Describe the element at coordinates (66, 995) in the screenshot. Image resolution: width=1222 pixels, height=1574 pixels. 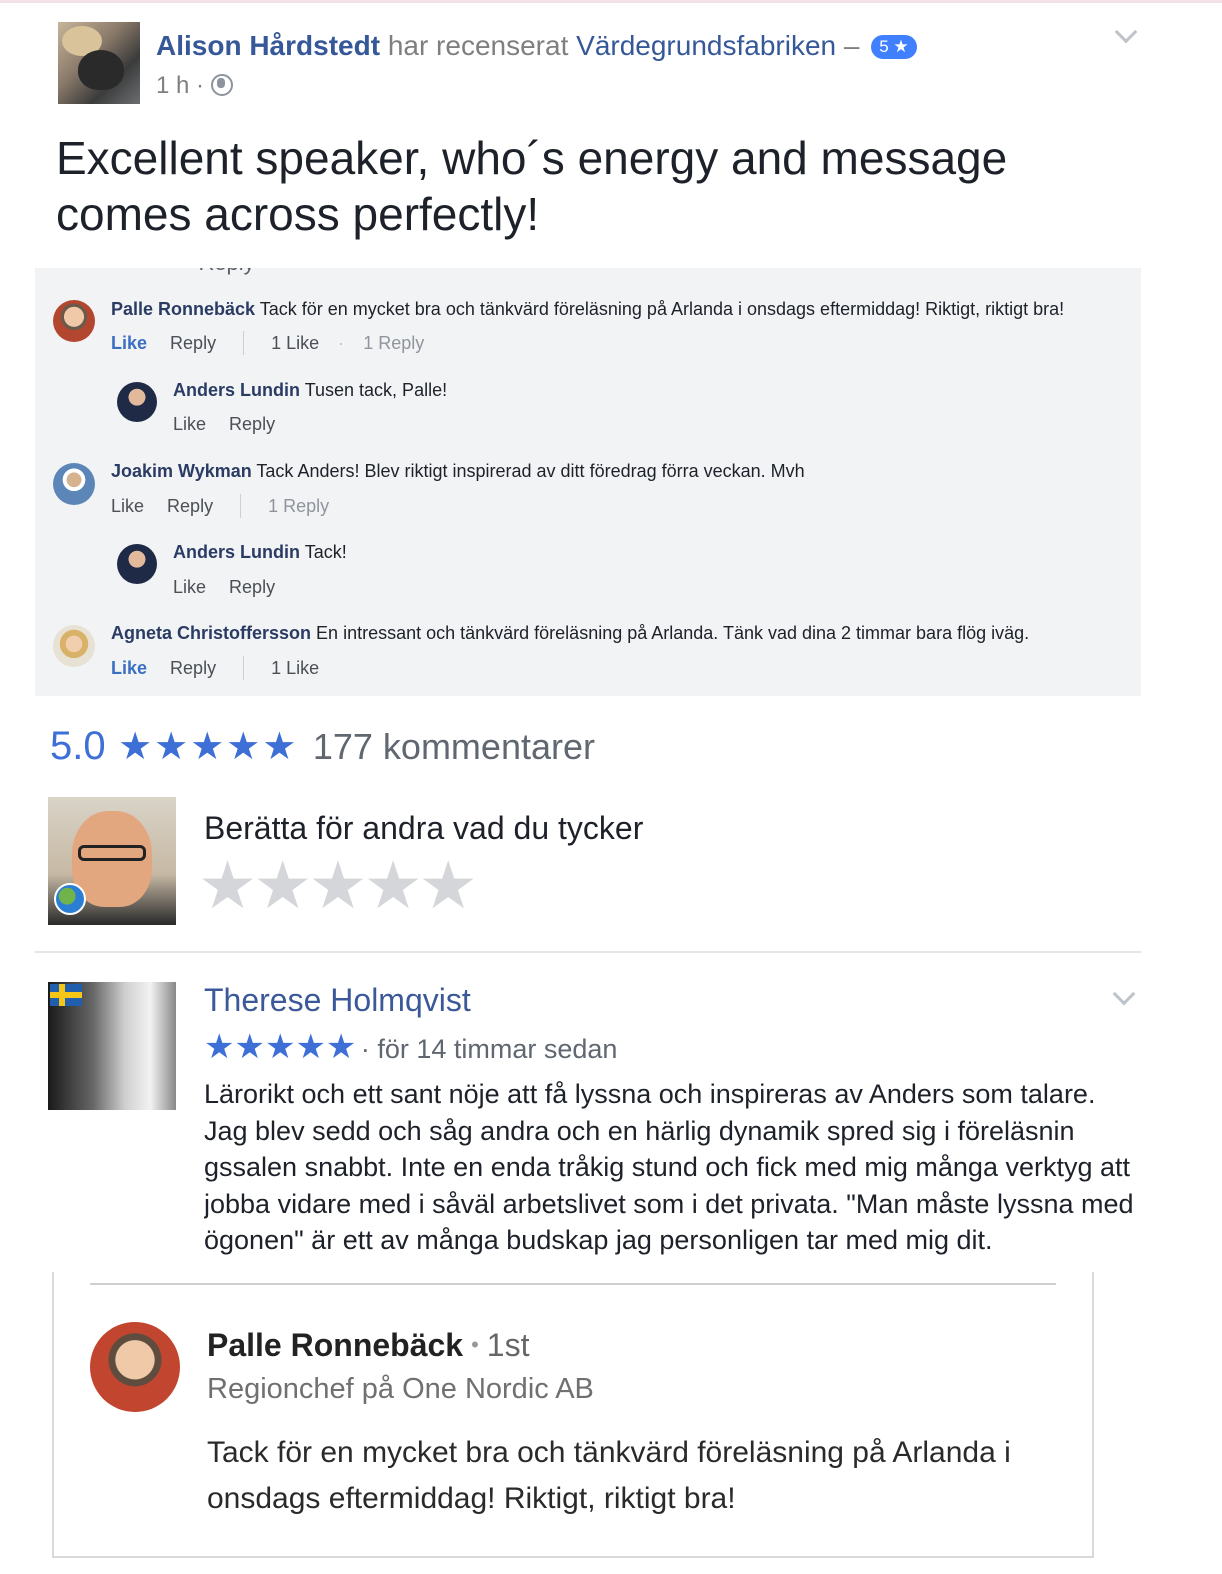
I see `swedish-flag-icon` at that location.